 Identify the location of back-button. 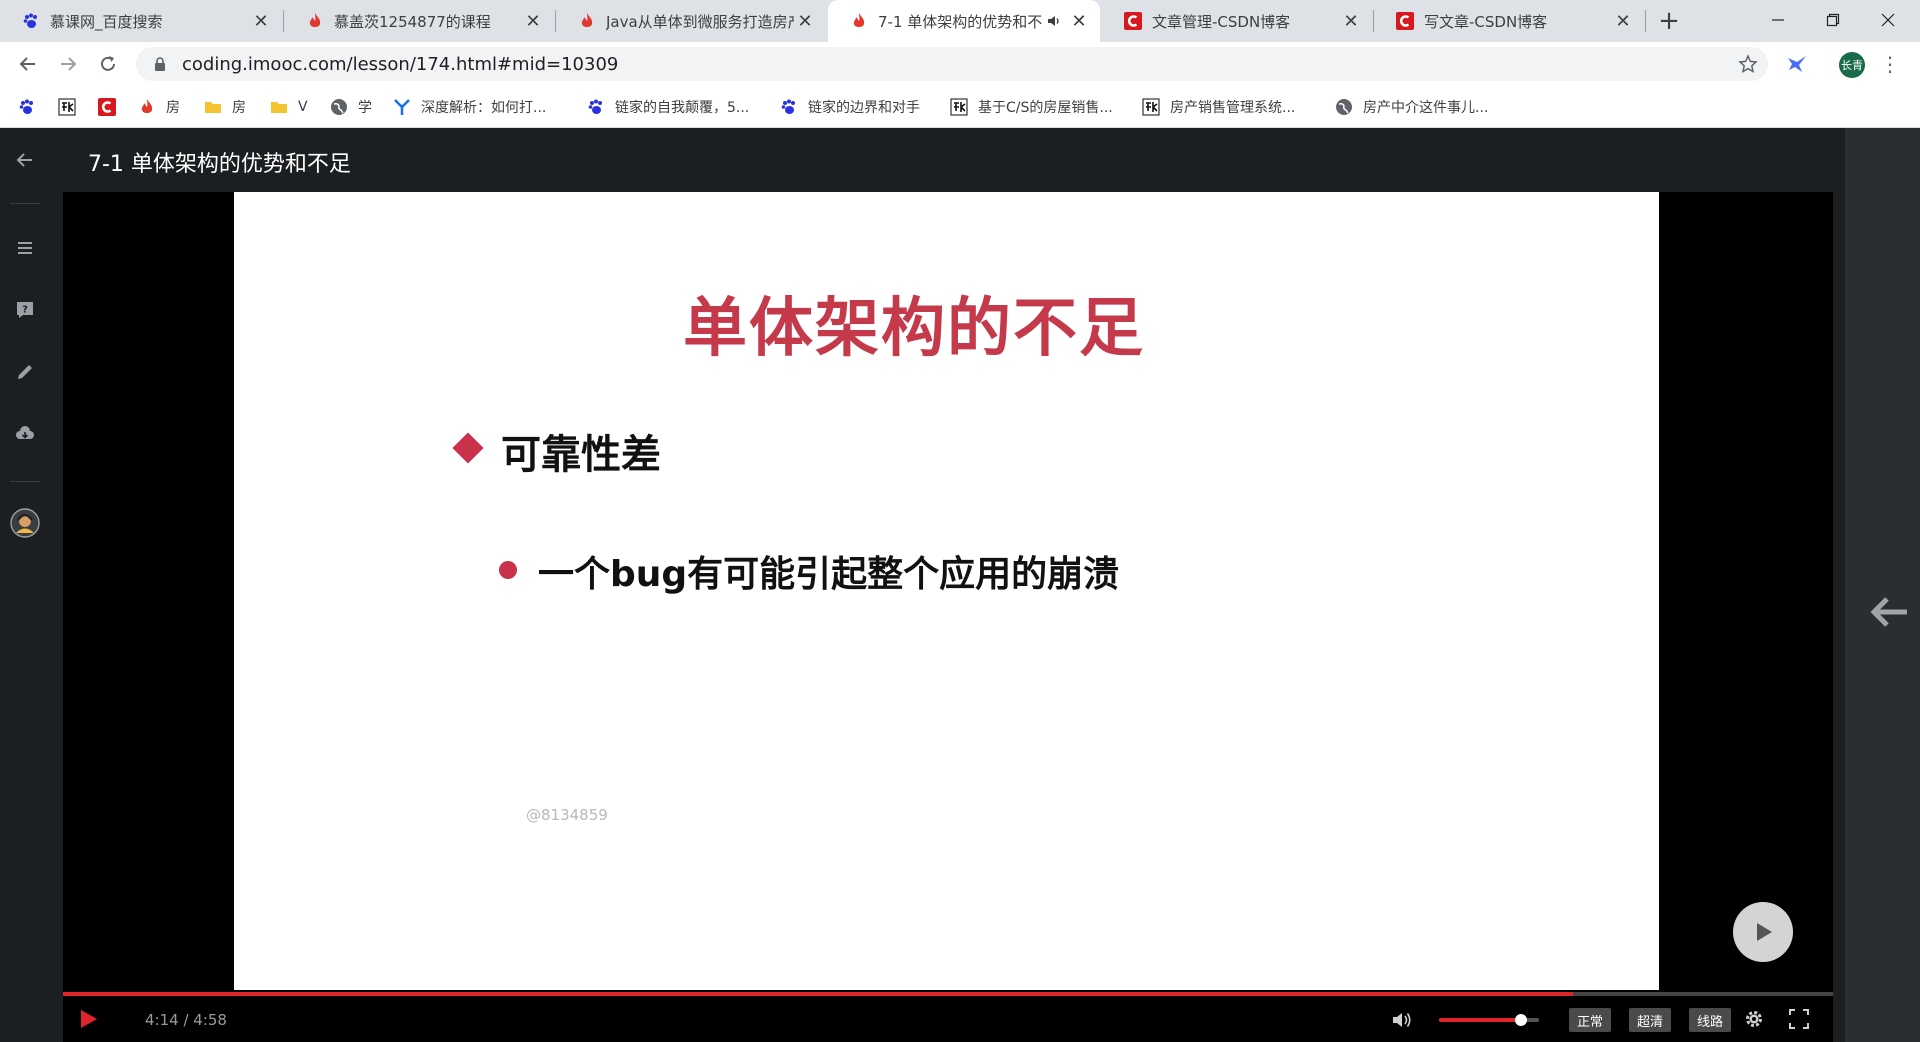
(28, 64).